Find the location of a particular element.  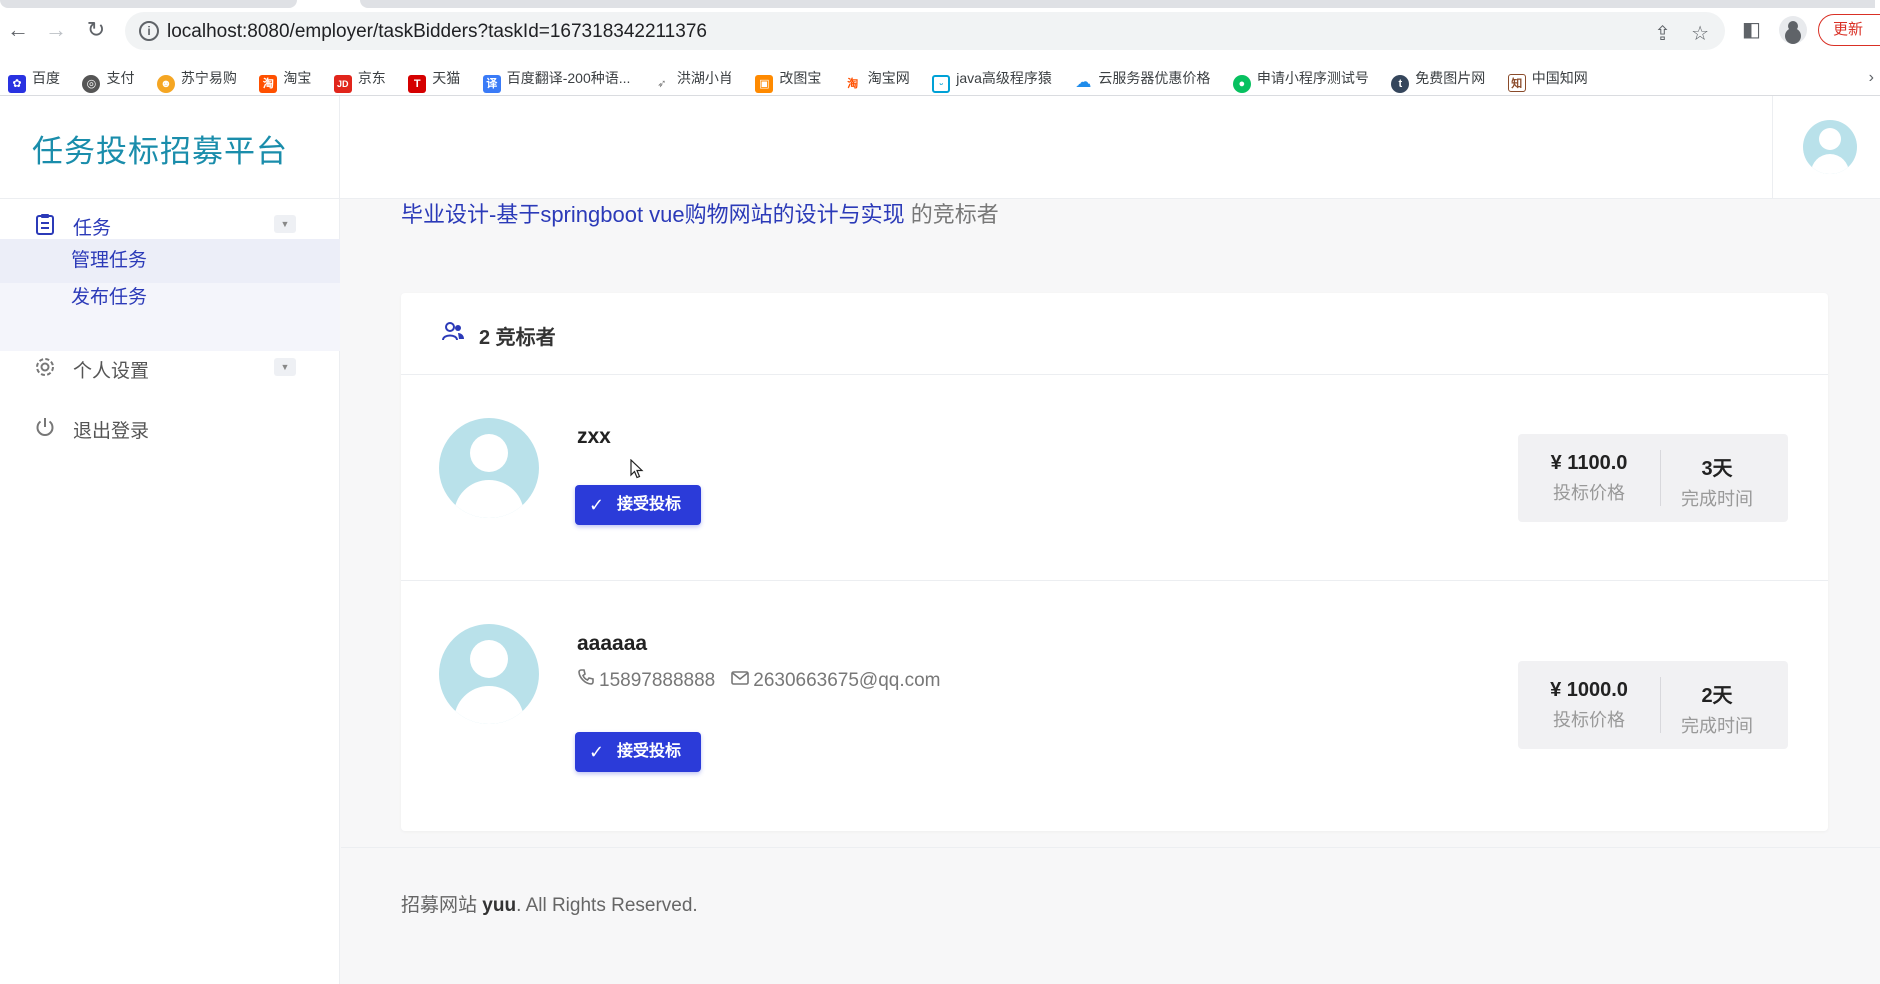

cnki-icon: 知 is located at coordinates (1516, 83).